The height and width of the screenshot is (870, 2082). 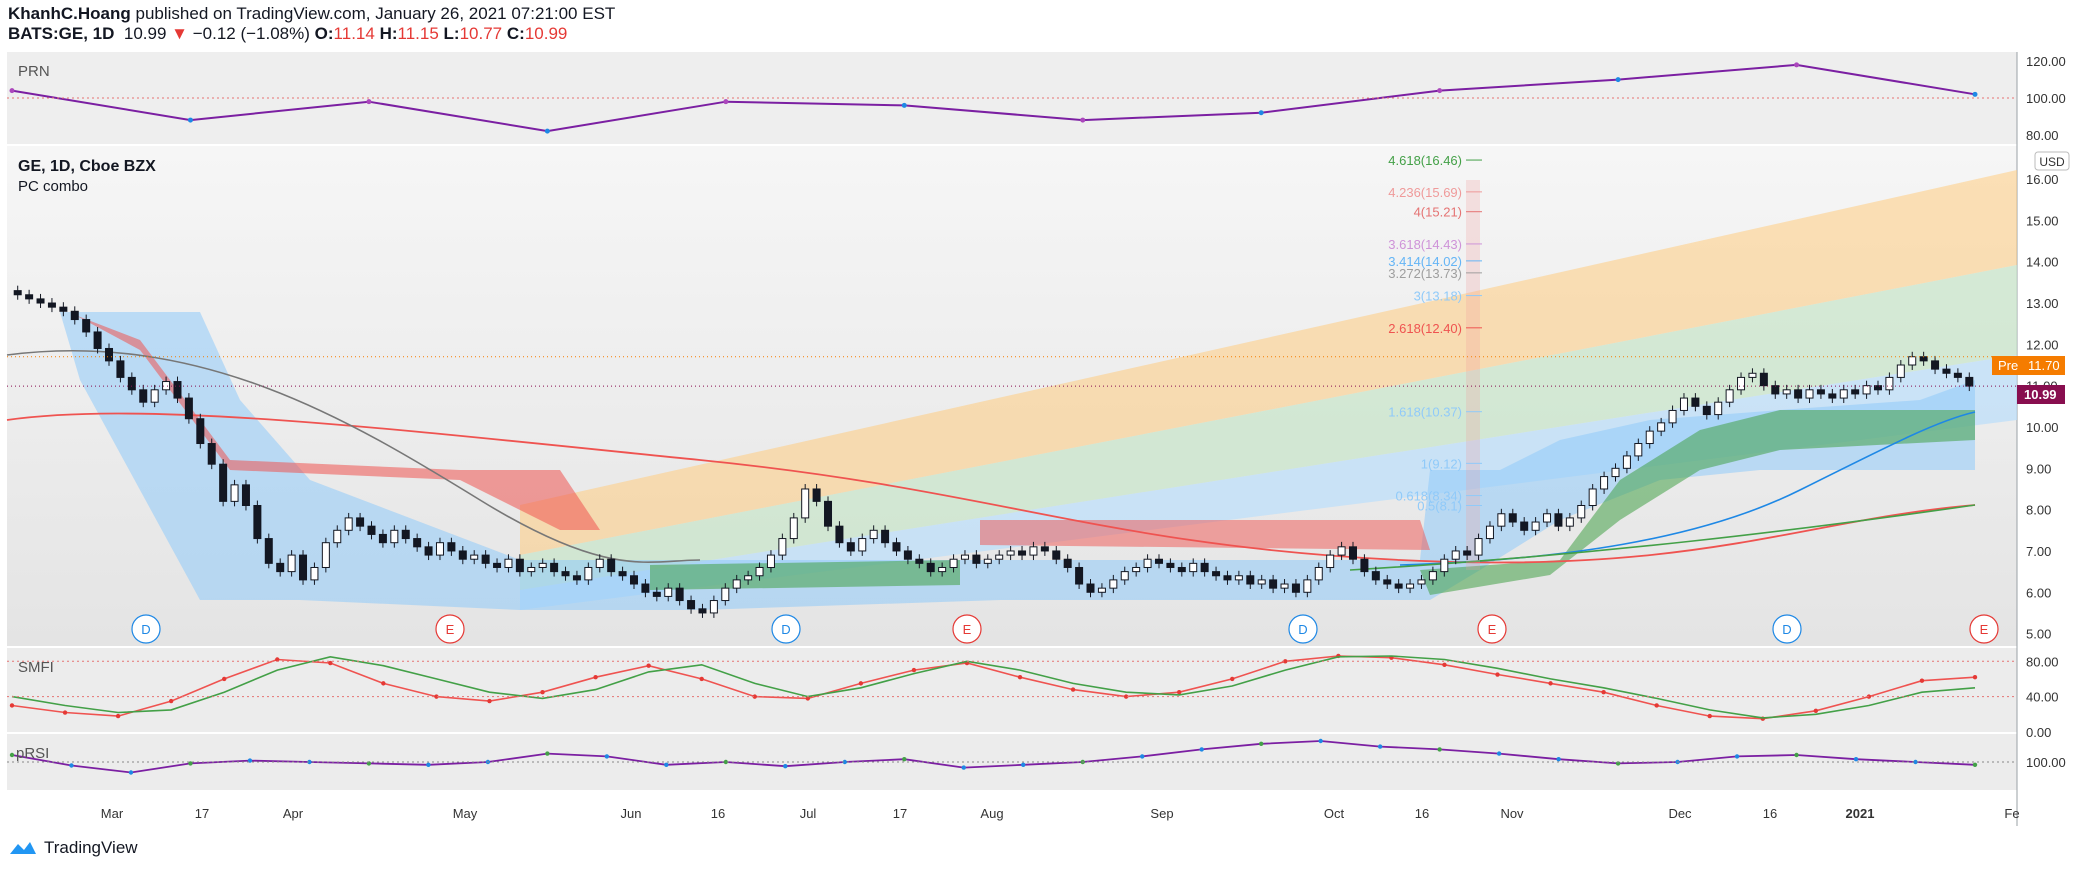 I want to click on time-axis, so click(x=1012, y=808).